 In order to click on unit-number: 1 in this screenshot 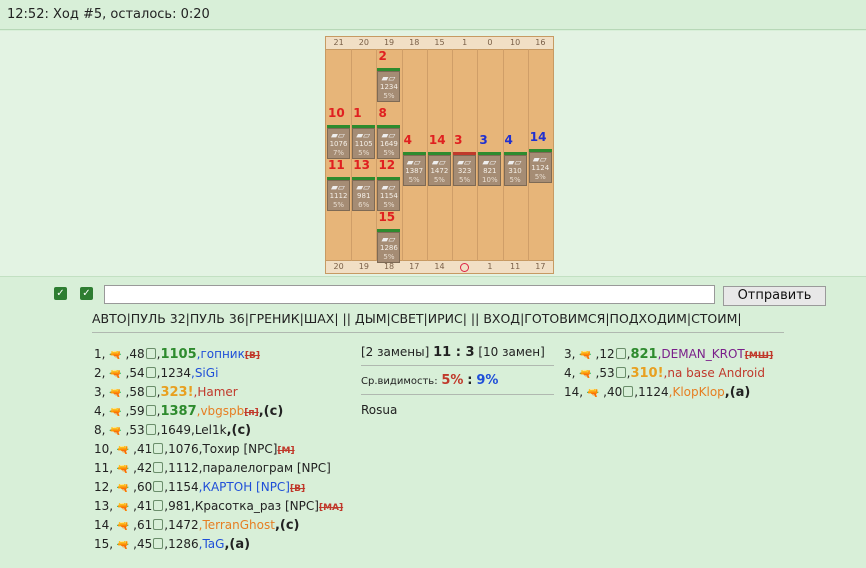, I will do `click(357, 113)`.